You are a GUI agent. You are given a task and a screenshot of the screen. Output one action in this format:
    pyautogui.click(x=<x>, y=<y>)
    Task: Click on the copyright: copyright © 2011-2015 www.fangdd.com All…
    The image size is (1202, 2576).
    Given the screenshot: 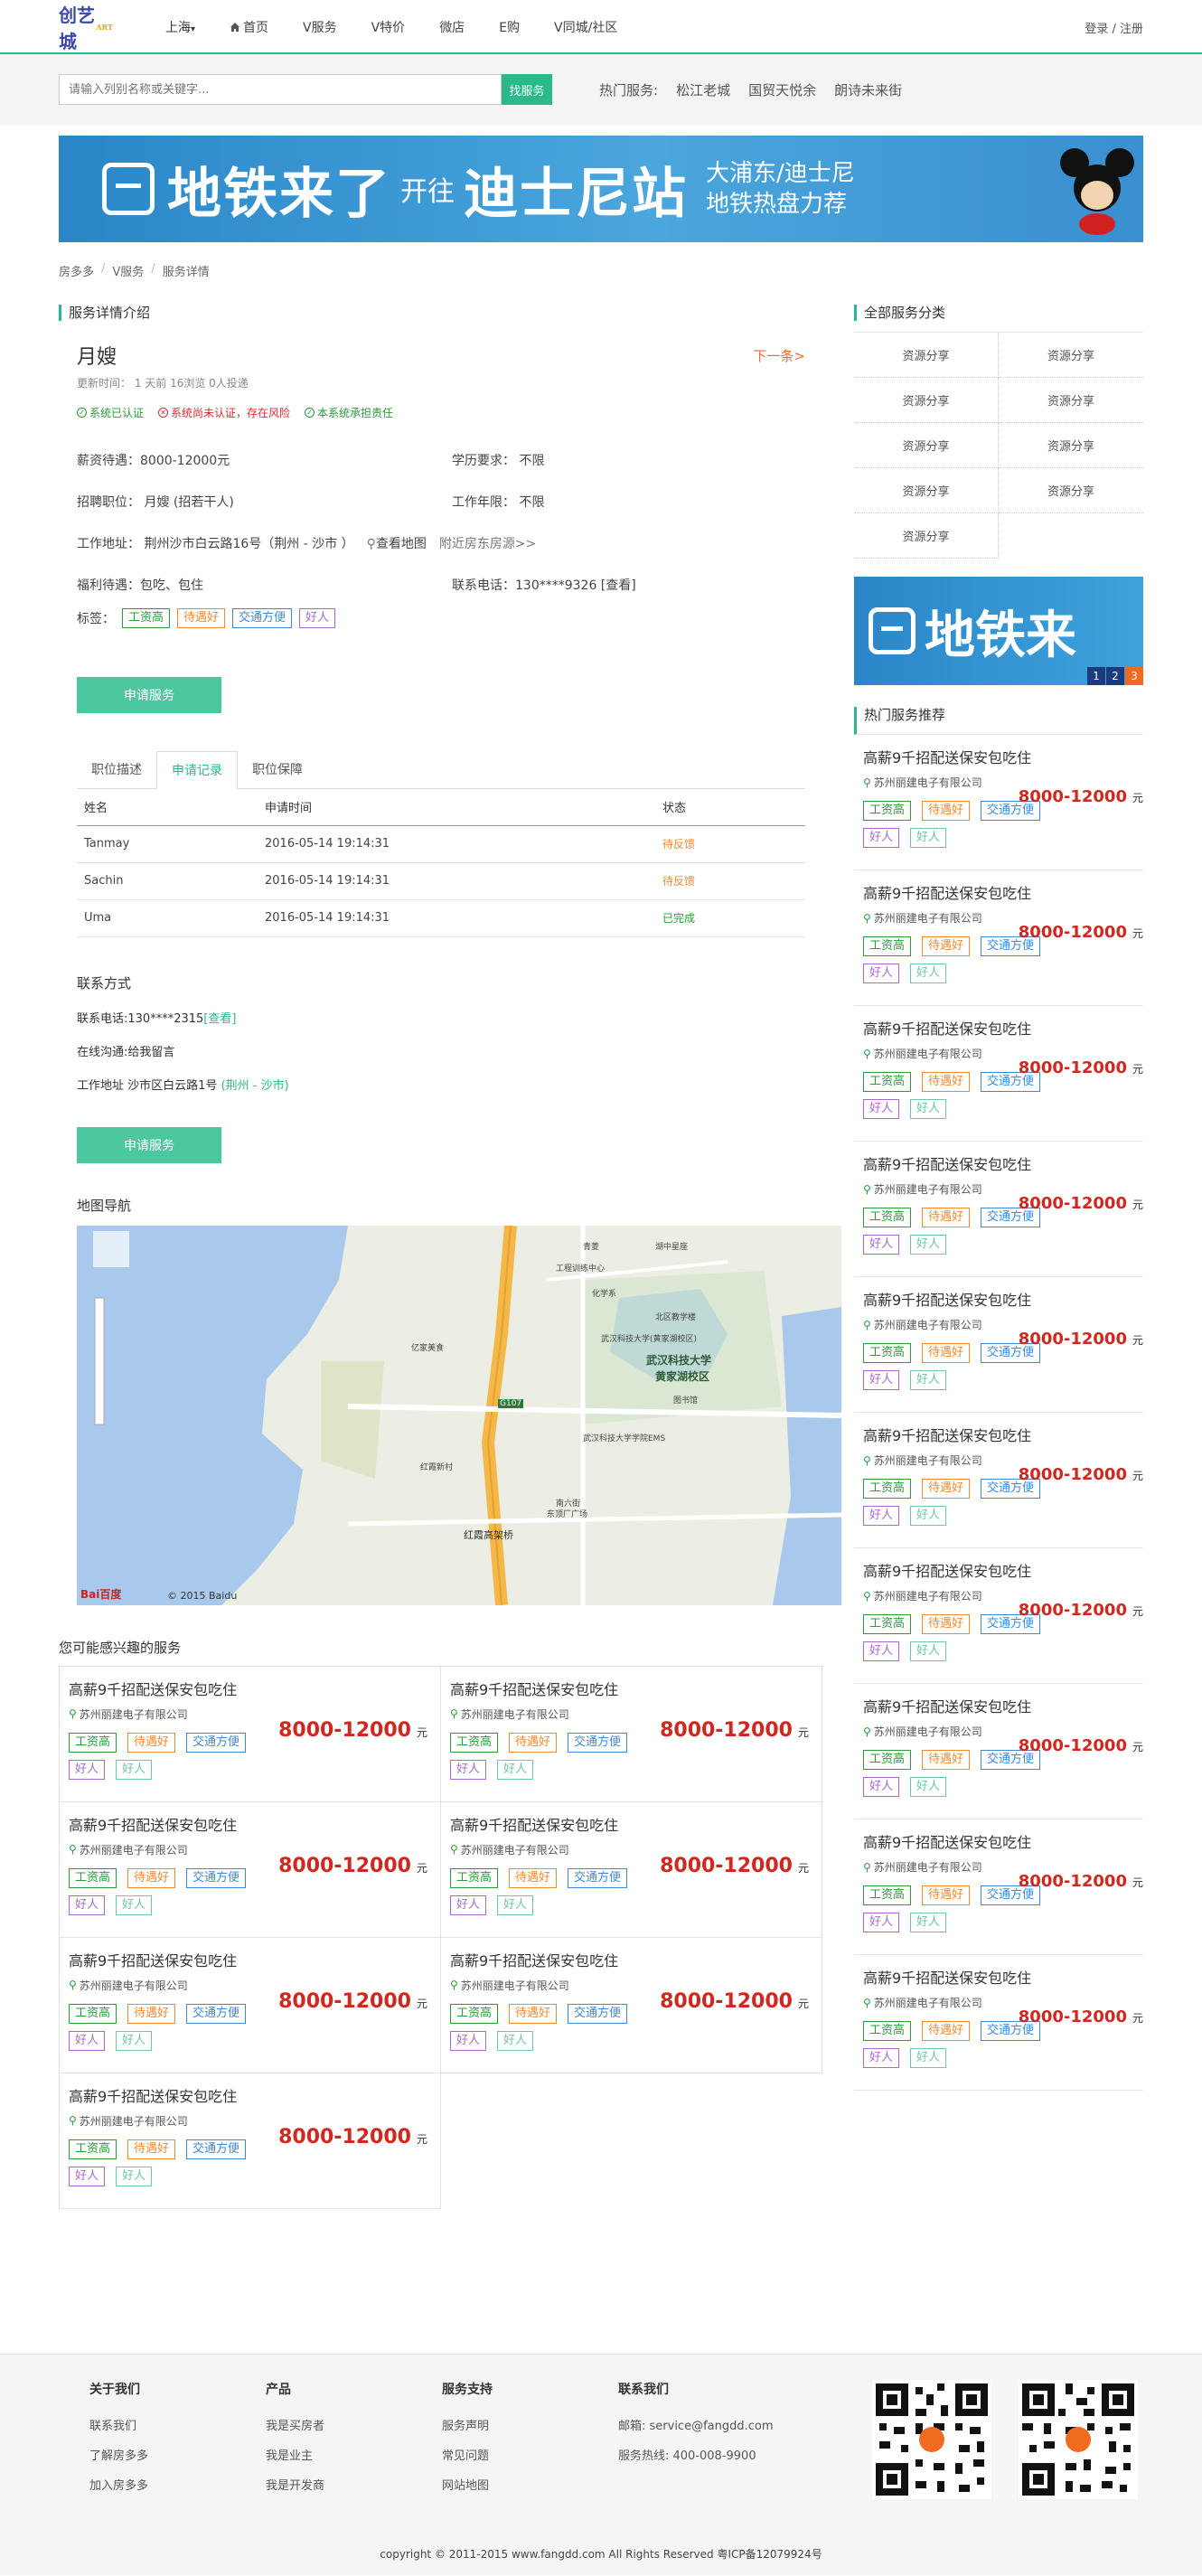 What is the action you would take?
    pyautogui.click(x=601, y=2554)
    